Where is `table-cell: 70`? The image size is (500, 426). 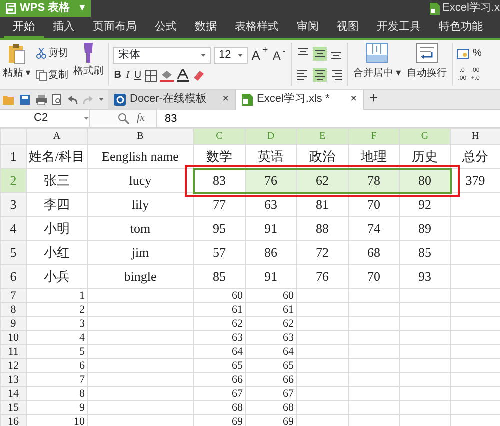
table-cell: 70 is located at coordinates (374, 276).